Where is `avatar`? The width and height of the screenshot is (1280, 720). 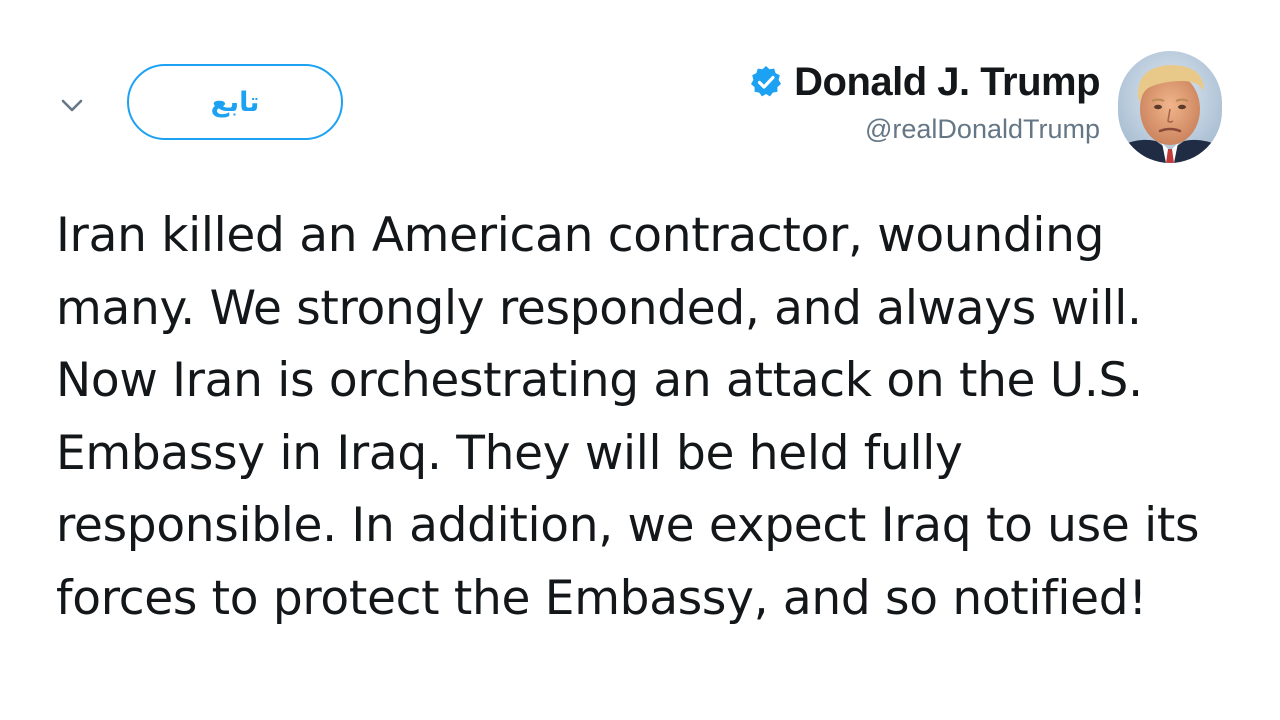
avatar is located at coordinates (1170, 107).